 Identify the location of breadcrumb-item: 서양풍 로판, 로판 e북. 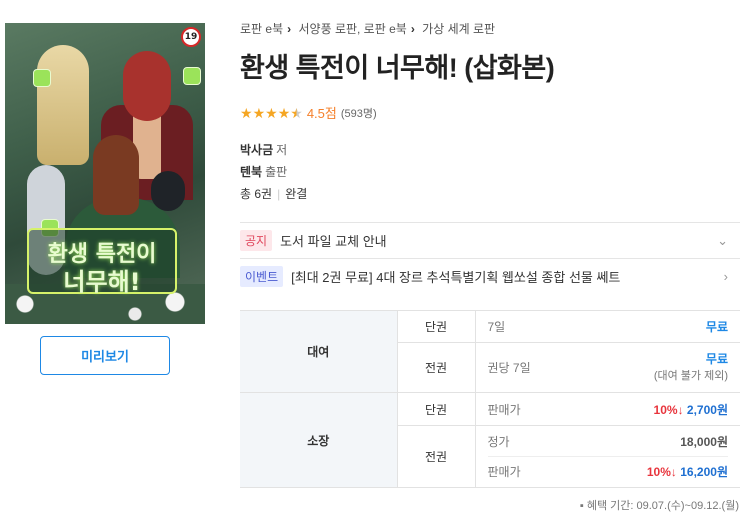
(352, 29).